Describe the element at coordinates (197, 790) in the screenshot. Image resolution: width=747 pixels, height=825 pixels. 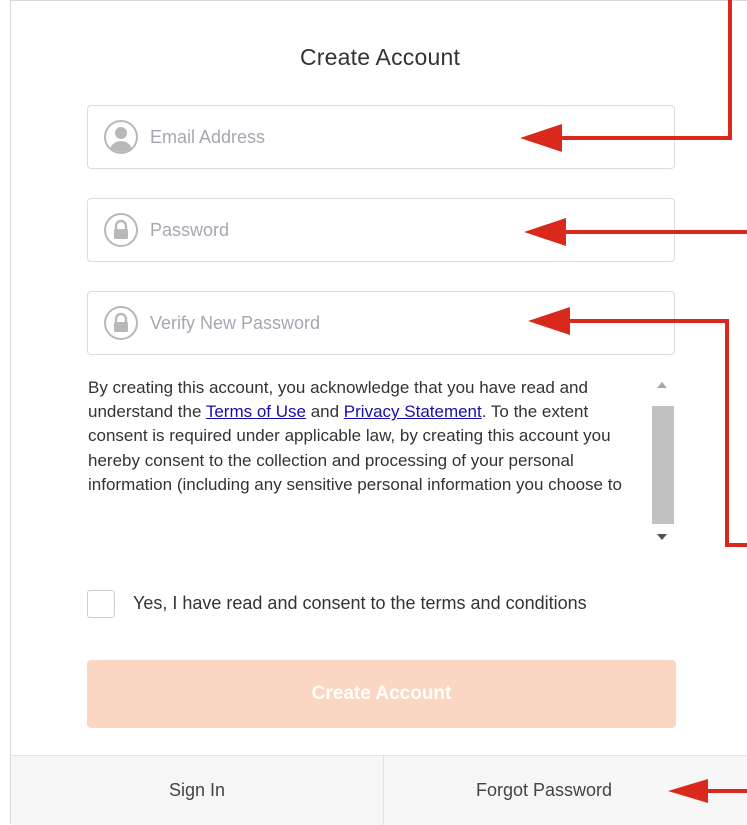
I see `sign-in-link: Sign In` at that location.